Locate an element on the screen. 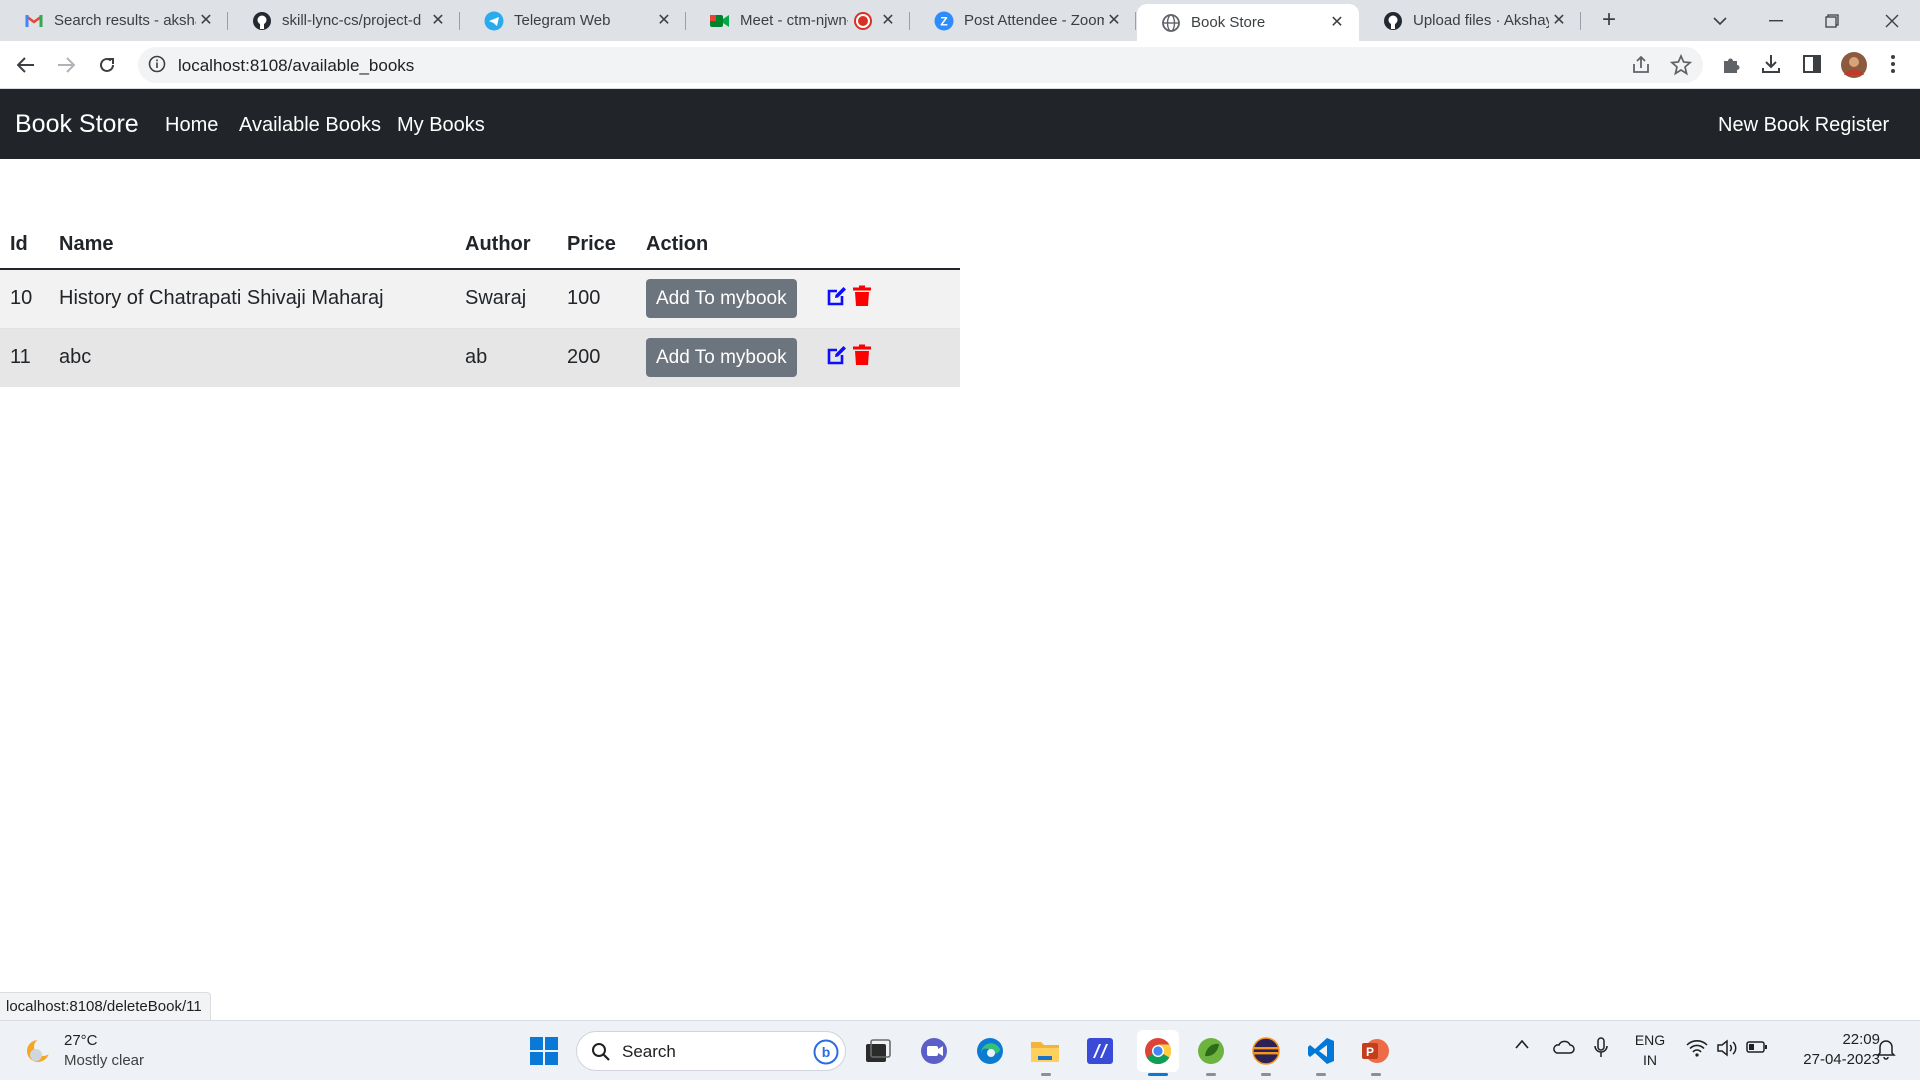  column-header-price: Price is located at coordinates (596, 245).